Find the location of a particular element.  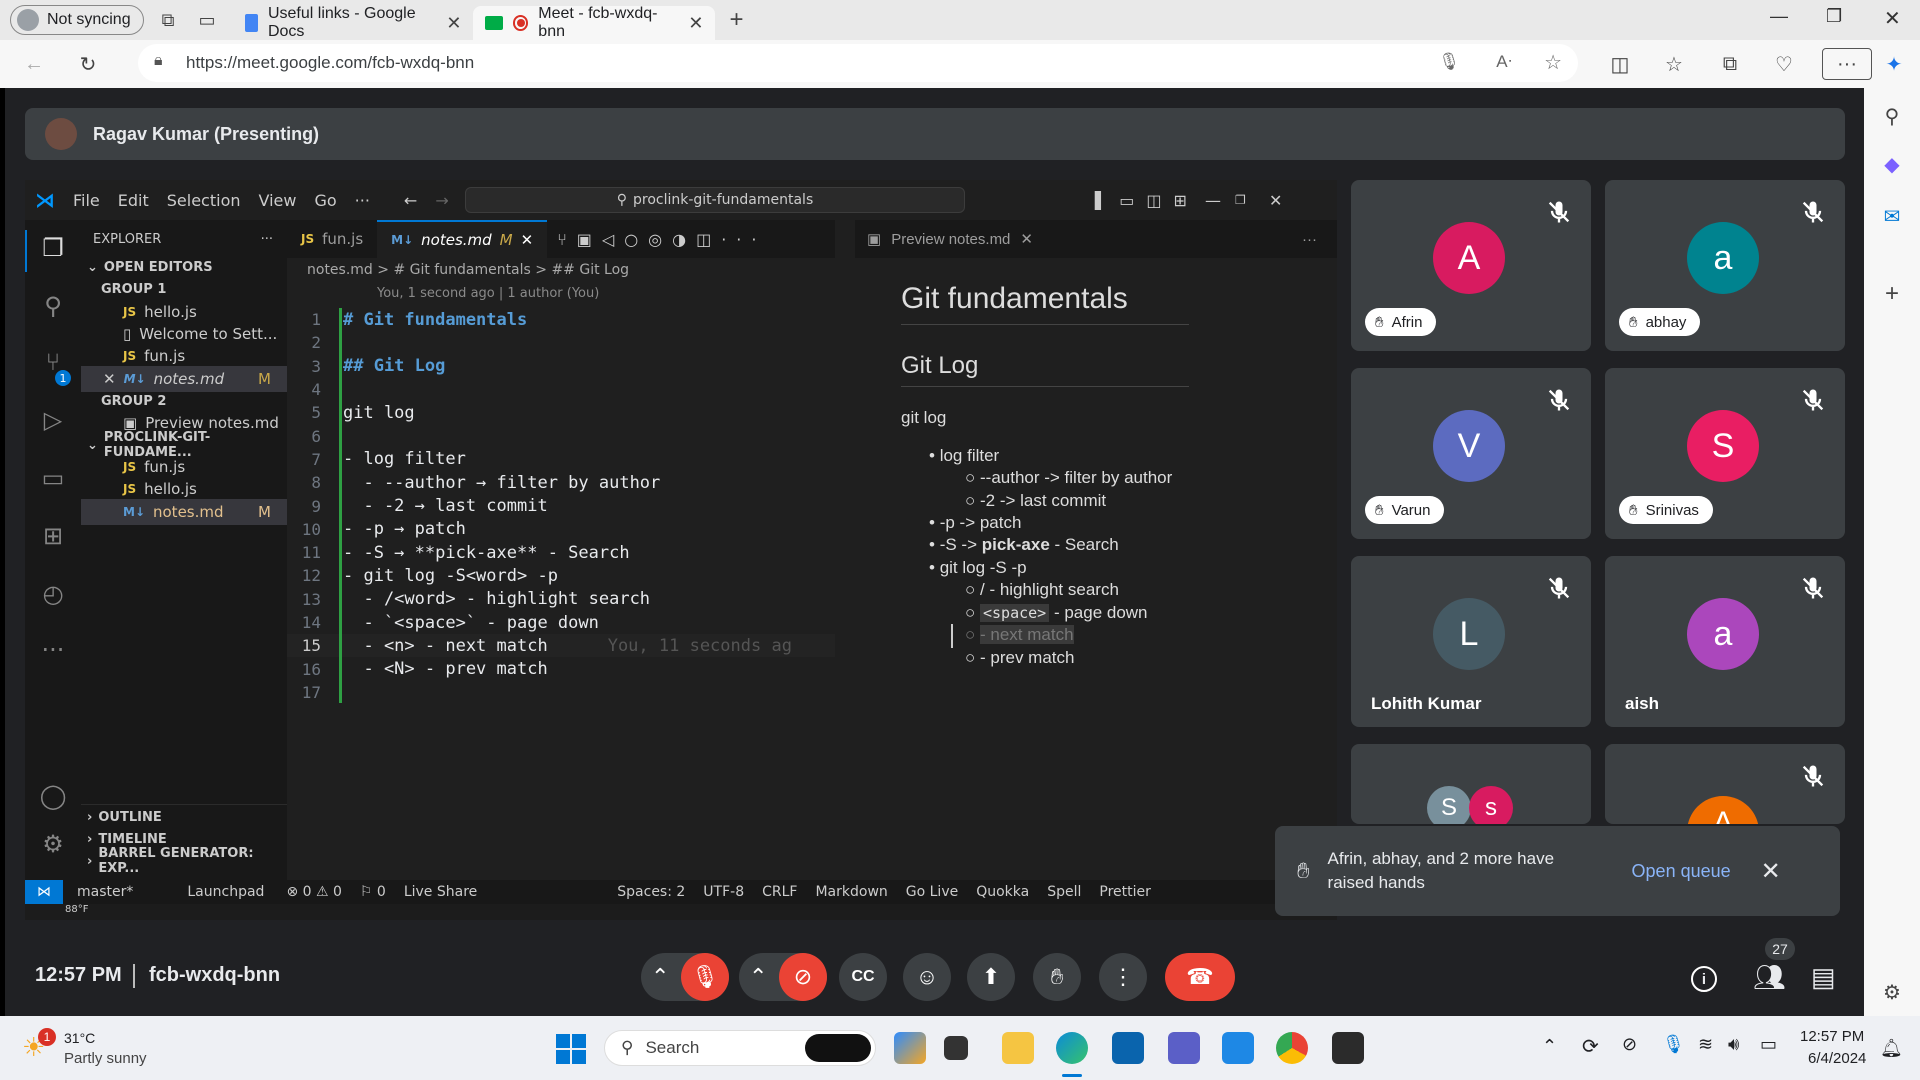

new-tab-icon: + is located at coordinates (736, 20).